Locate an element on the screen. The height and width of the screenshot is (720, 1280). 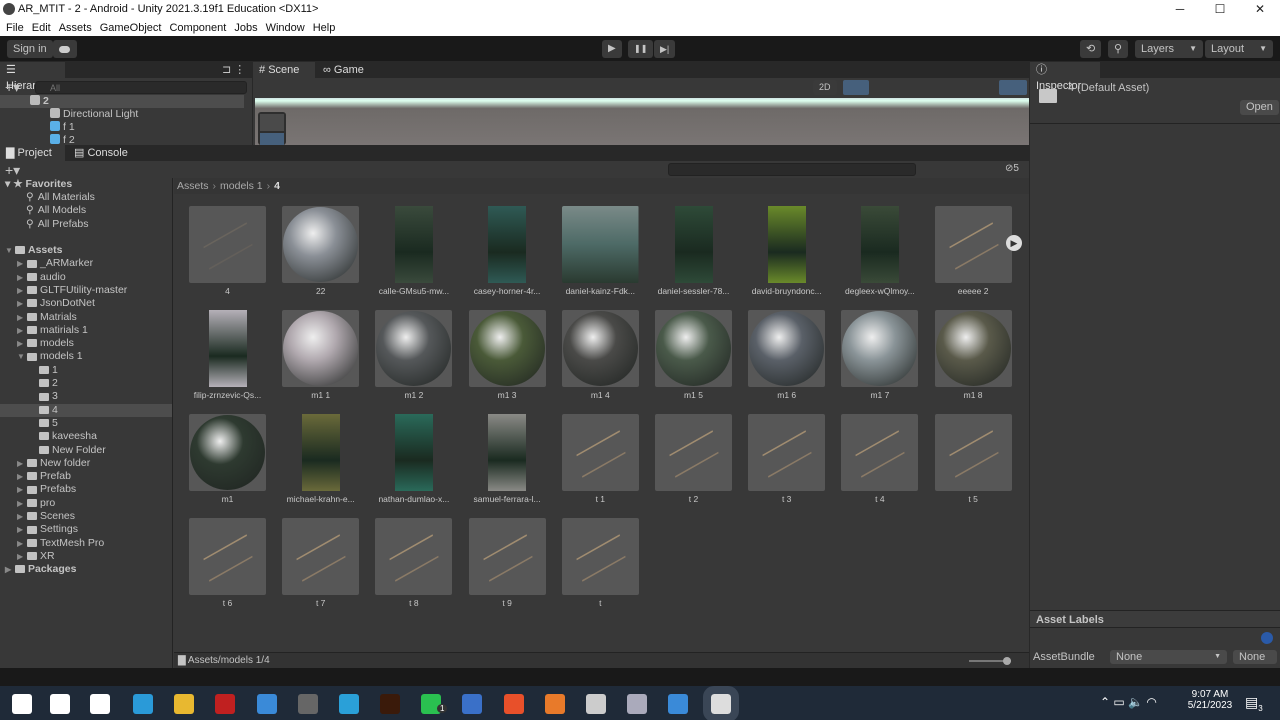
play-button: ▶ is located at coordinates (612, 49).